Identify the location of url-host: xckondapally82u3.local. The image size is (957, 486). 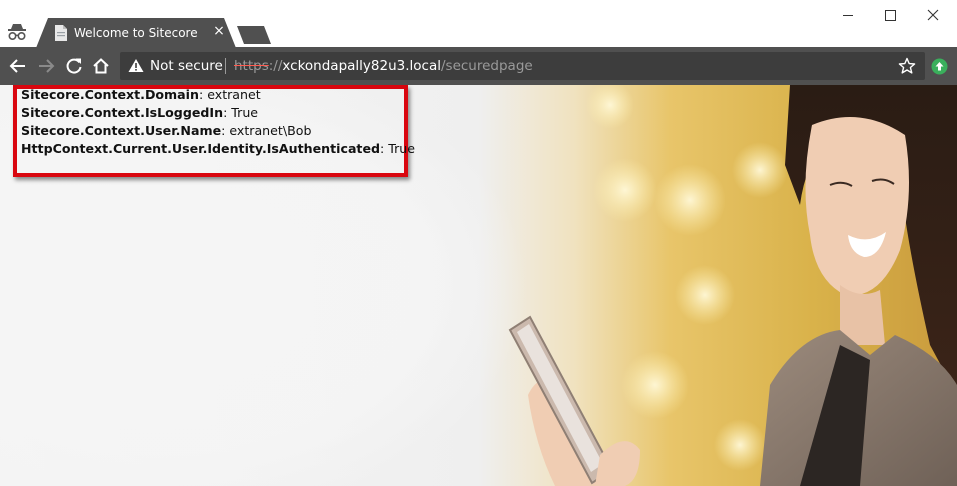
(361, 66).